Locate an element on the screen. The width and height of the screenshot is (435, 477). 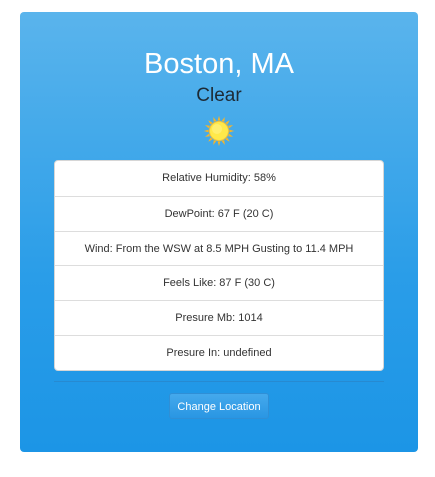
change-location-button: Change Location is located at coordinates (219, 406).